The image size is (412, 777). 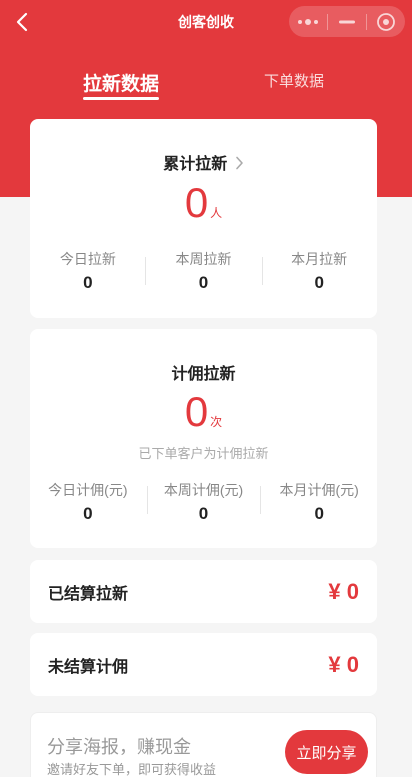 What do you see at coordinates (319, 271) in the screenshot?
I see `stat-month-recruit: 本月拉新 0` at bounding box center [319, 271].